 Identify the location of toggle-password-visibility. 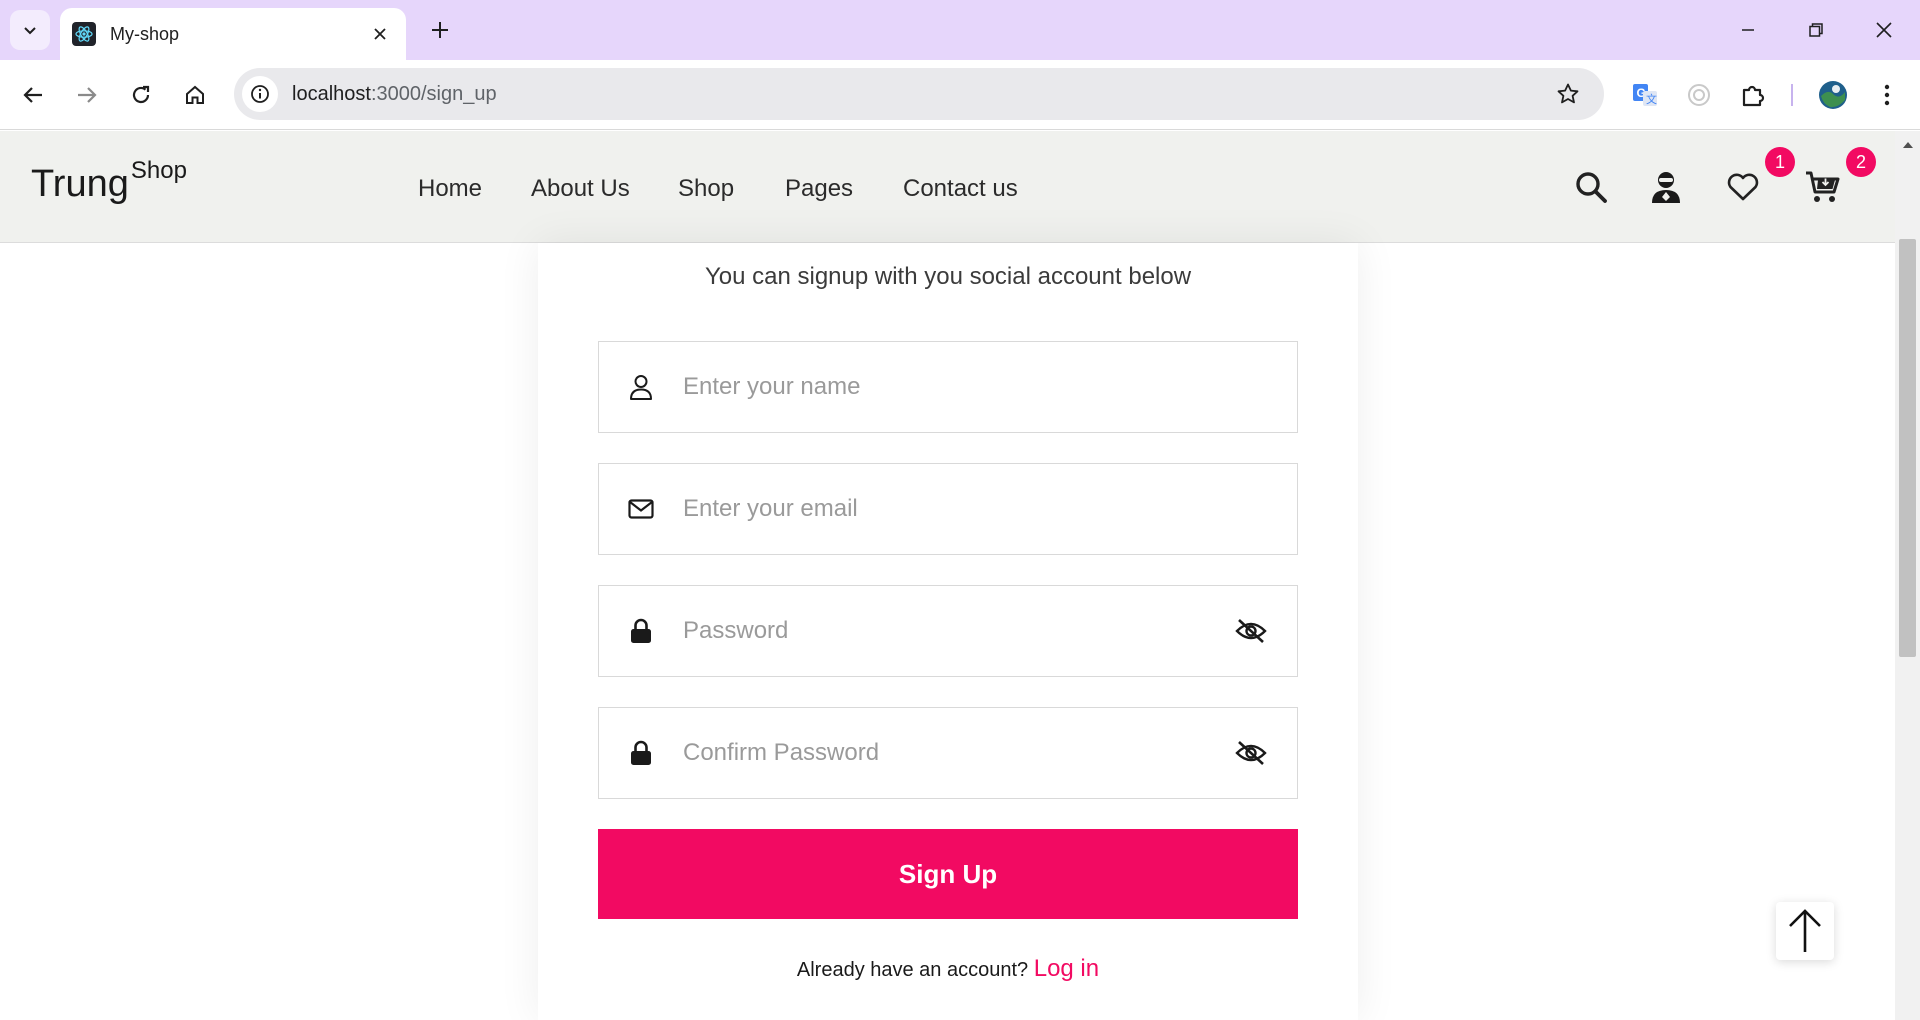
(1251, 631).